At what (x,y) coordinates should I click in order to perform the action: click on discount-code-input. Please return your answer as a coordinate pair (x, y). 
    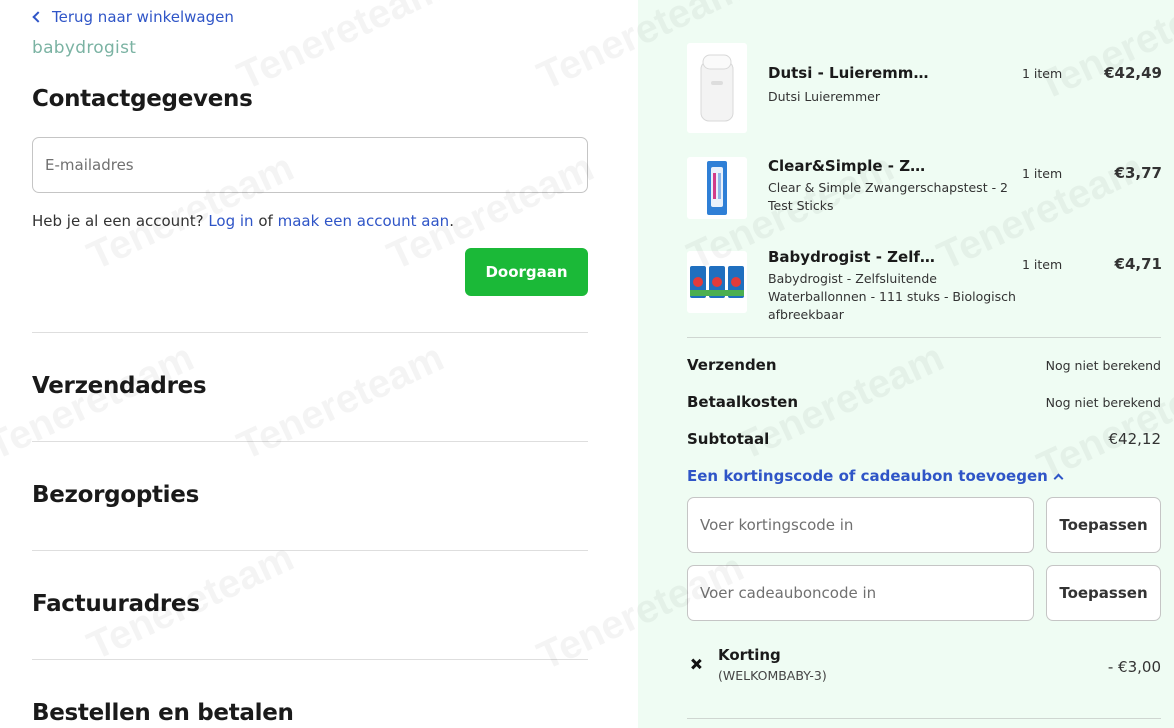
    Looking at the image, I should click on (860, 525).